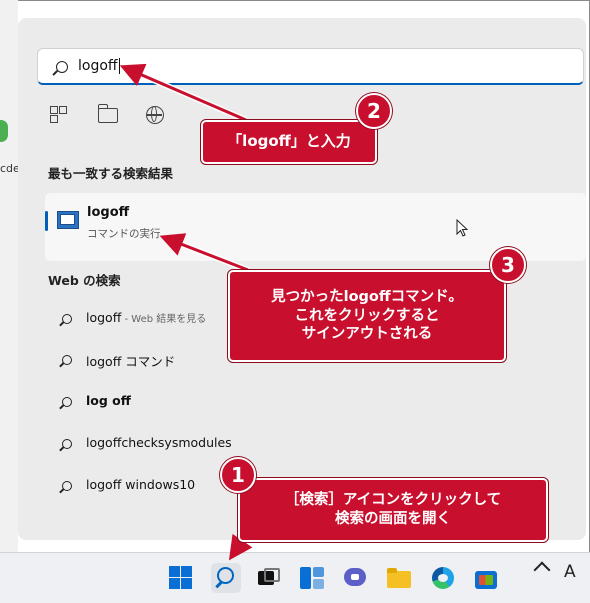  Describe the element at coordinates (238, 475) in the screenshot. I see `step-1-badge: 1` at that location.